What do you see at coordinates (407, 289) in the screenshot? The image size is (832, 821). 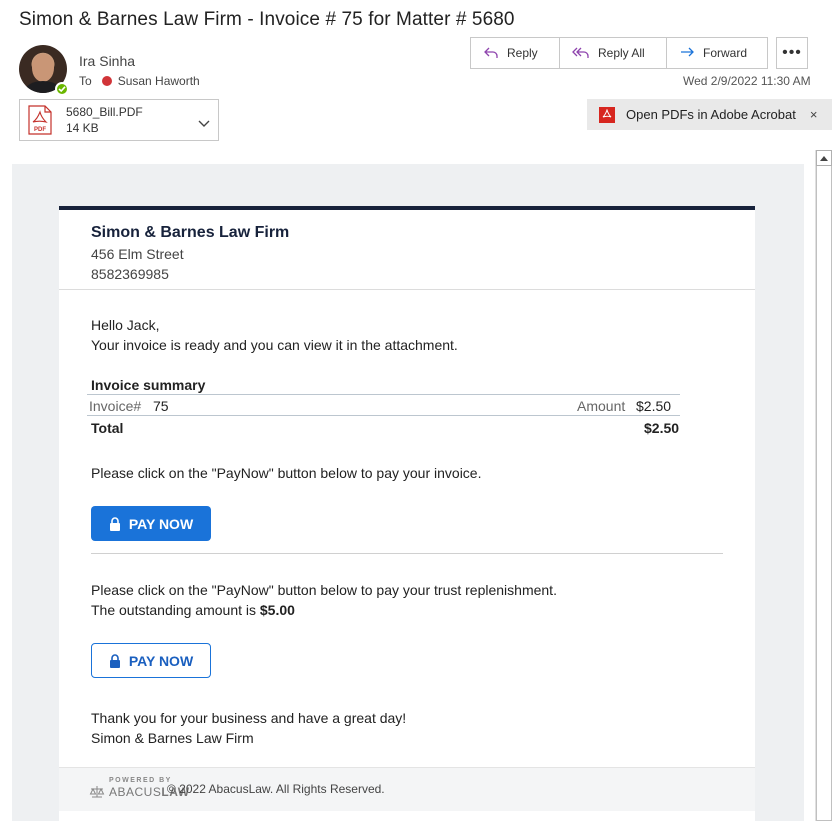 I see `header-divider` at bounding box center [407, 289].